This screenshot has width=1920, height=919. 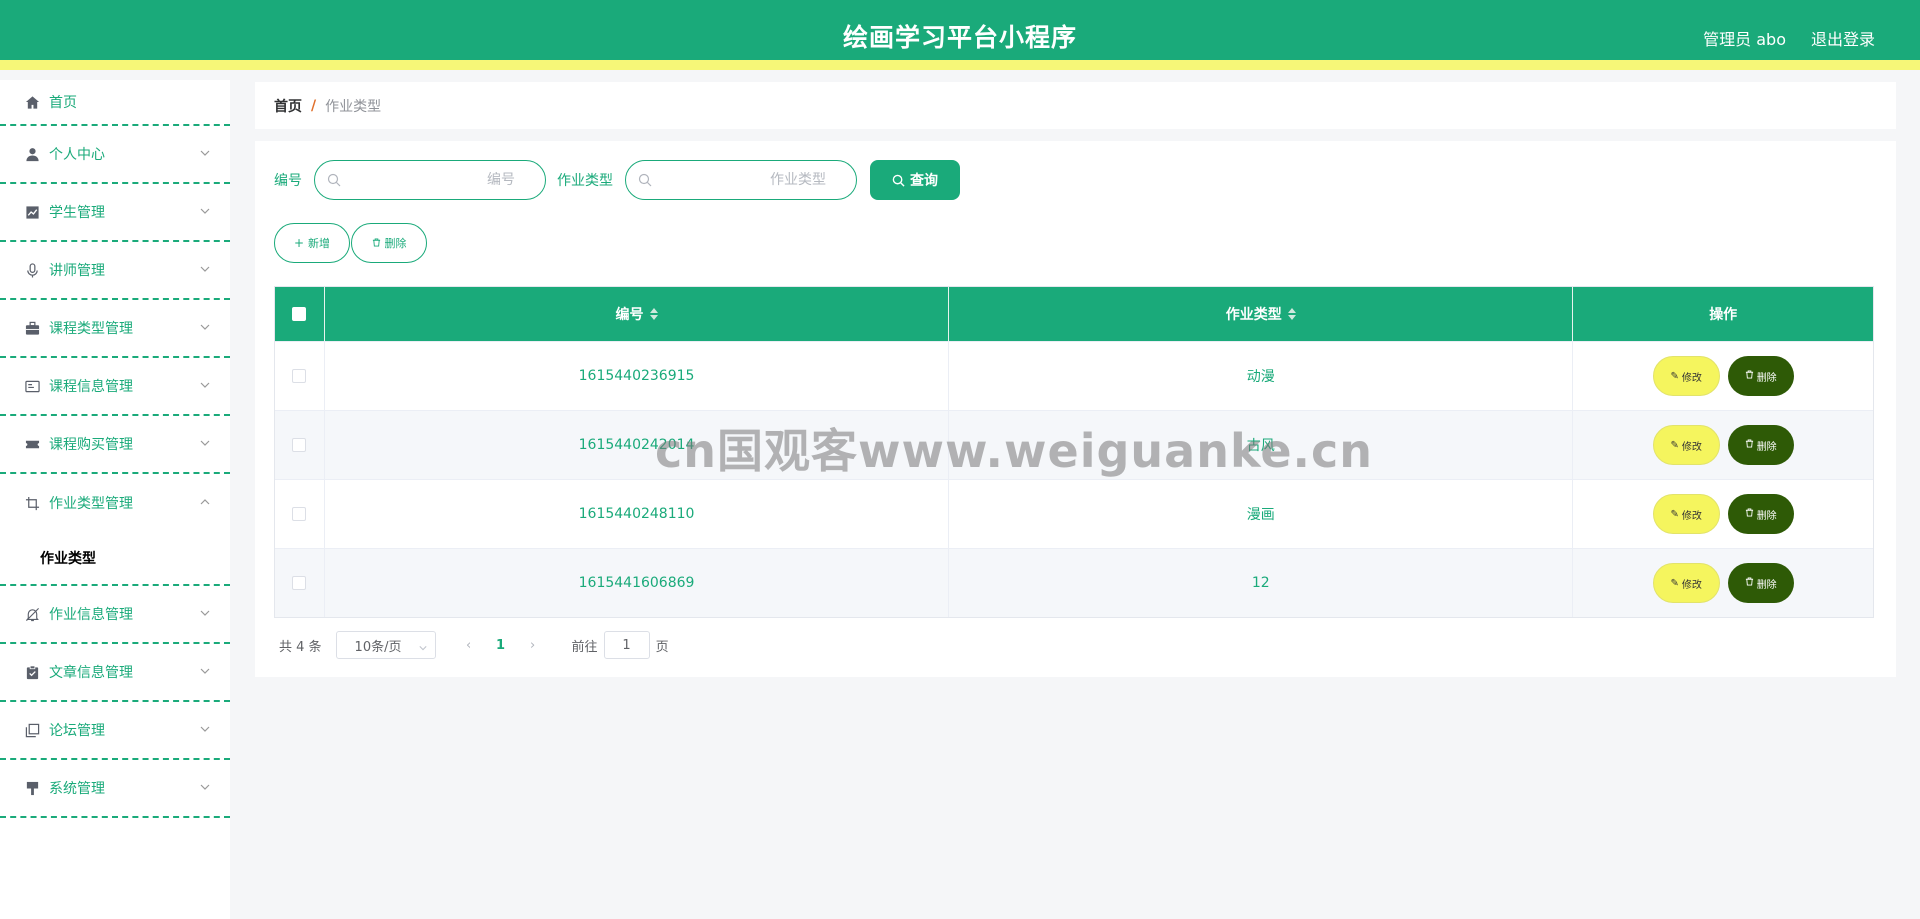 I want to click on sidebar-item-label: 作业类型管理, so click(x=91, y=504).